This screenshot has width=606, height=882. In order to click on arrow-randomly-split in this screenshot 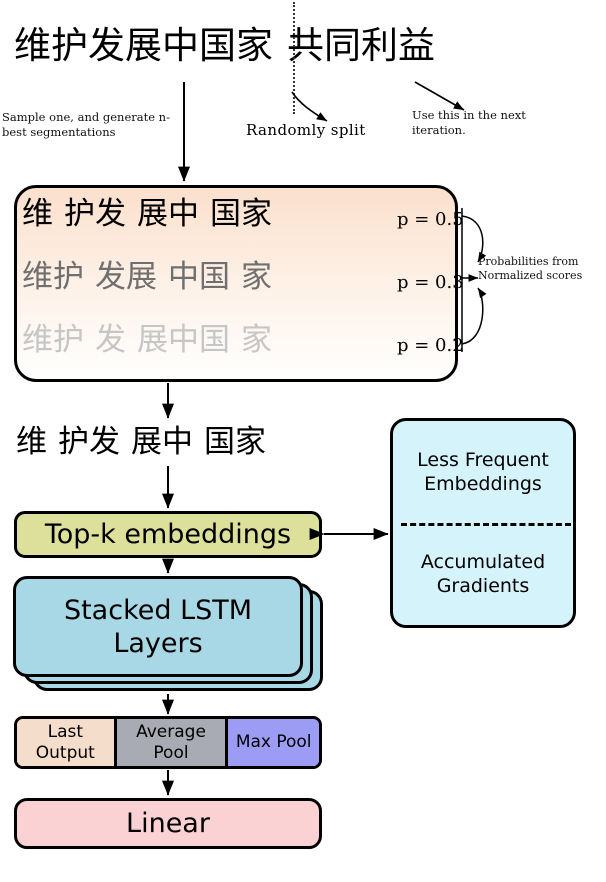, I will do `click(309, 106)`.